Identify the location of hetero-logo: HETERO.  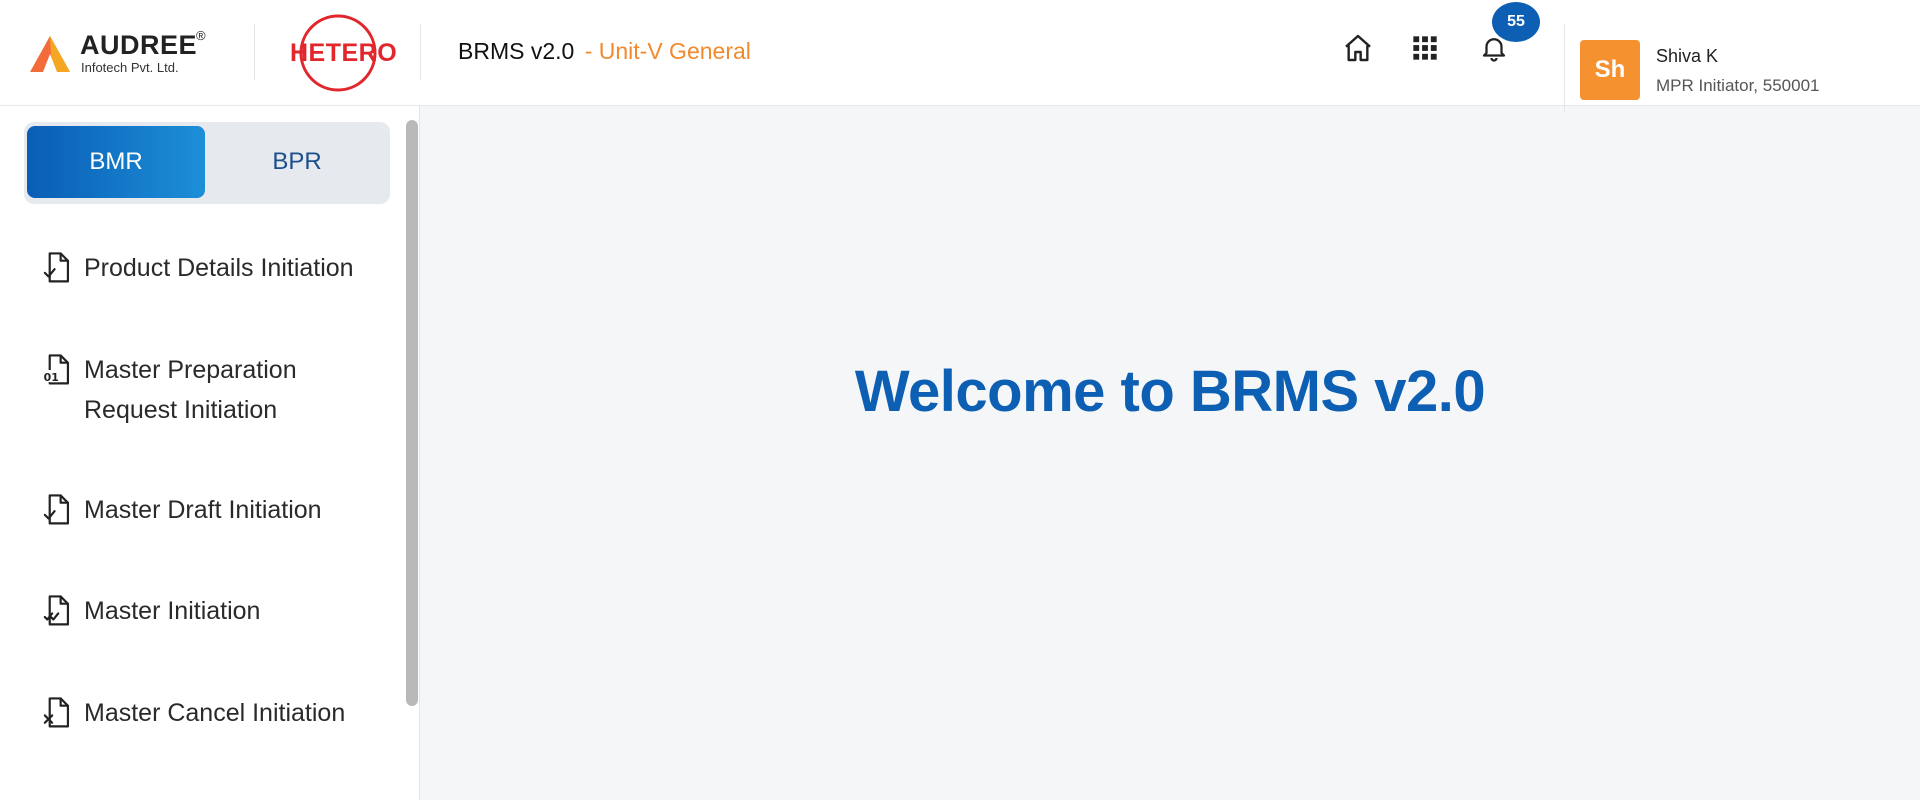
(341, 53).